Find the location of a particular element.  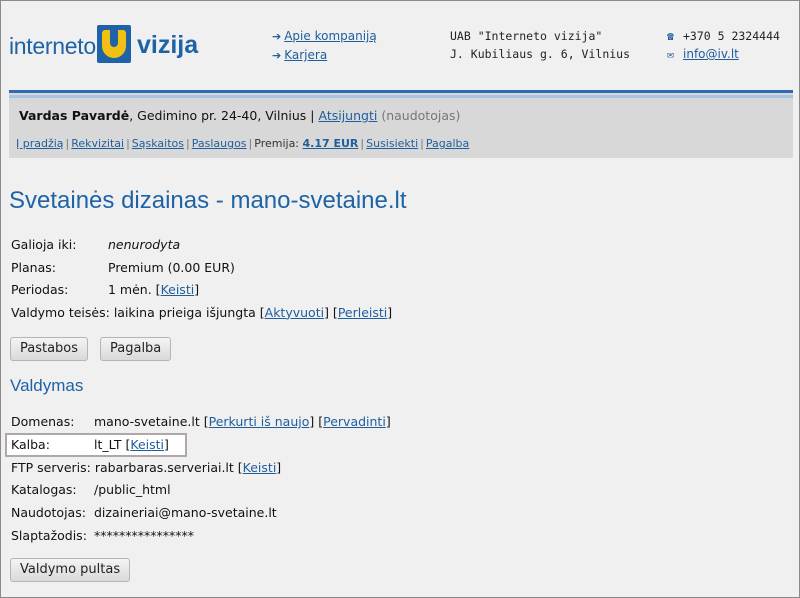

mgmt-row-language: Kalba: lt_LT [Keisti] is located at coordinates (201, 445).